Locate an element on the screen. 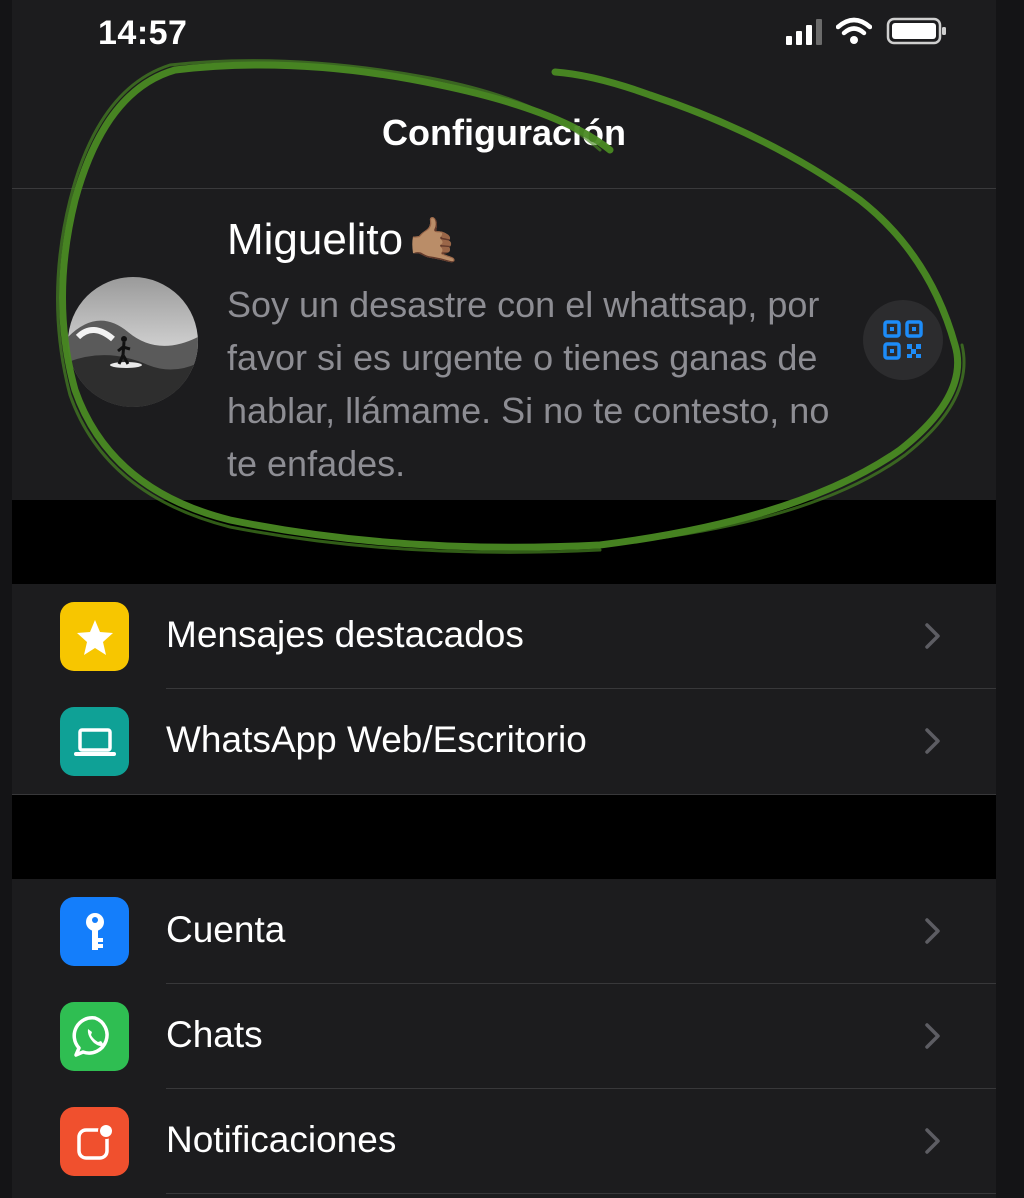 Image resolution: width=1024 pixels, height=1198 pixels. settings-row-notificaciones: Notificaciones is located at coordinates (504, 1141).